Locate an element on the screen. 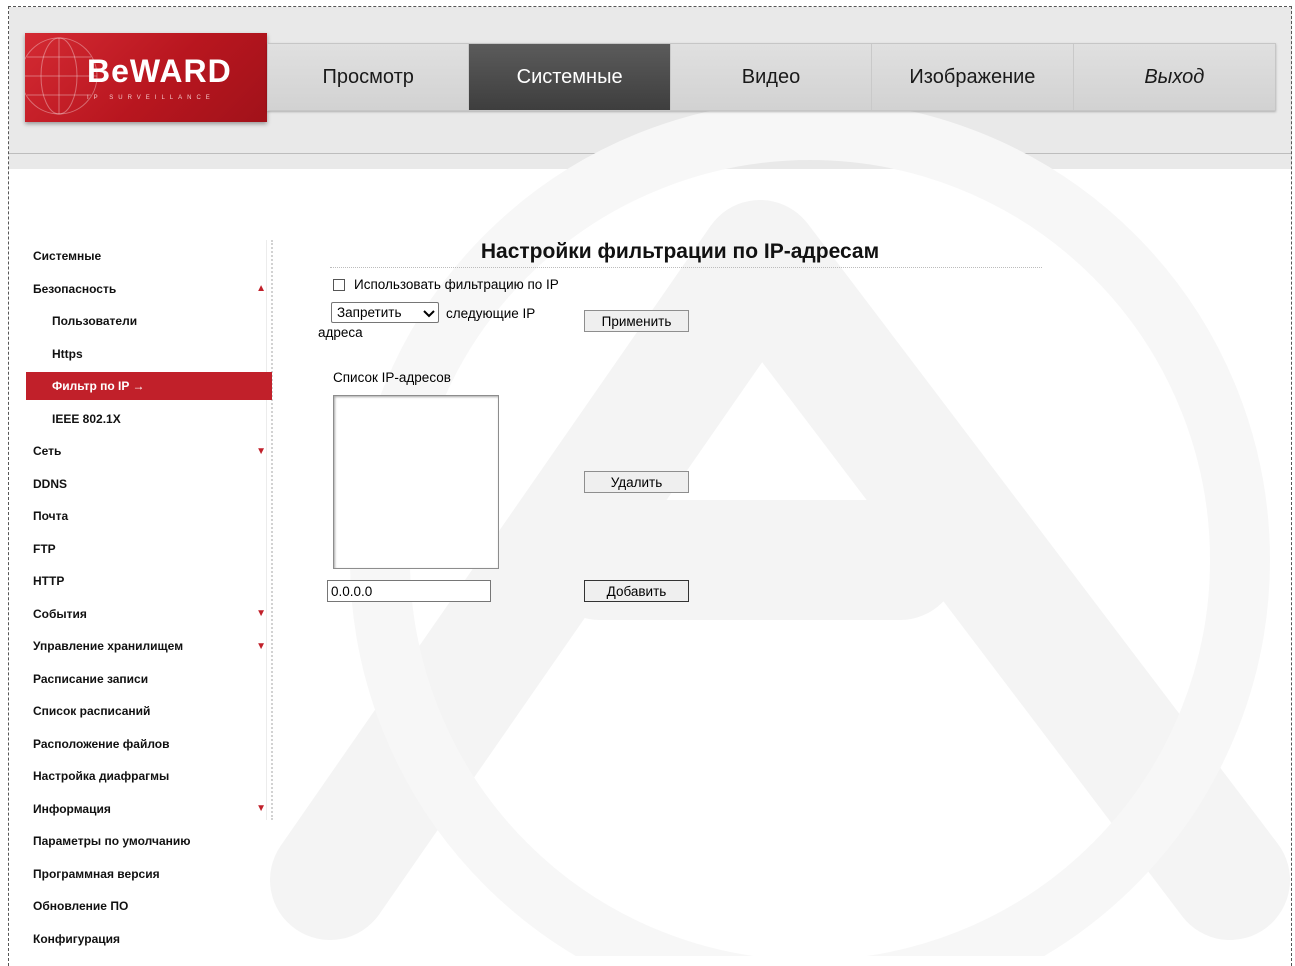  filter-mode-value: Запретить is located at coordinates (369, 312).